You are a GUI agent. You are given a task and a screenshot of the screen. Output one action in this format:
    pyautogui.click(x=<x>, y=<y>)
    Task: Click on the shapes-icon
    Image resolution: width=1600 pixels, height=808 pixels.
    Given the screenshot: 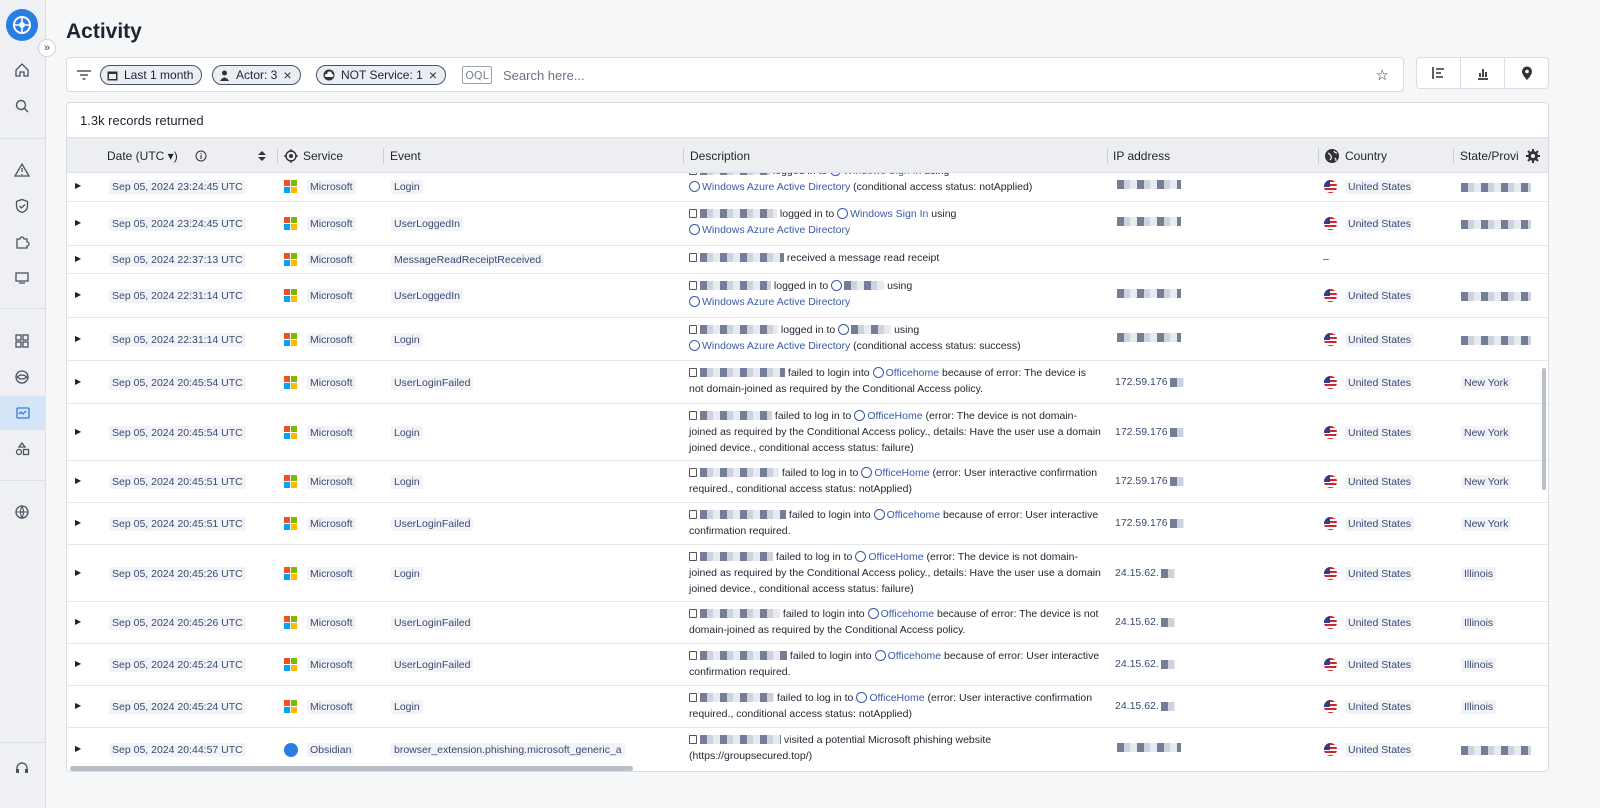 What is the action you would take?
    pyautogui.click(x=22, y=449)
    